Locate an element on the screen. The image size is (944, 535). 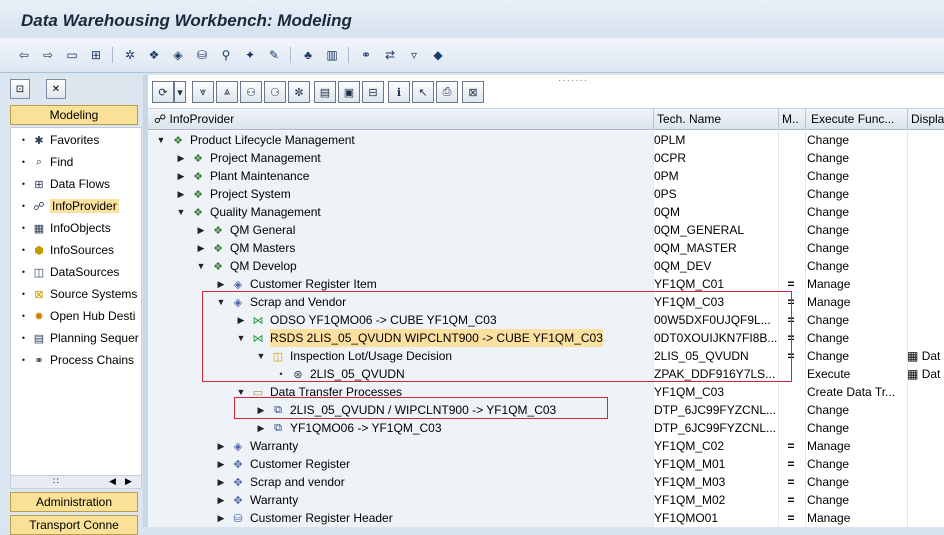
tree-row: ▼ ◈ Scrap and Vendor YF1QM_C03 = Manage is located at coordinates (546, 302).